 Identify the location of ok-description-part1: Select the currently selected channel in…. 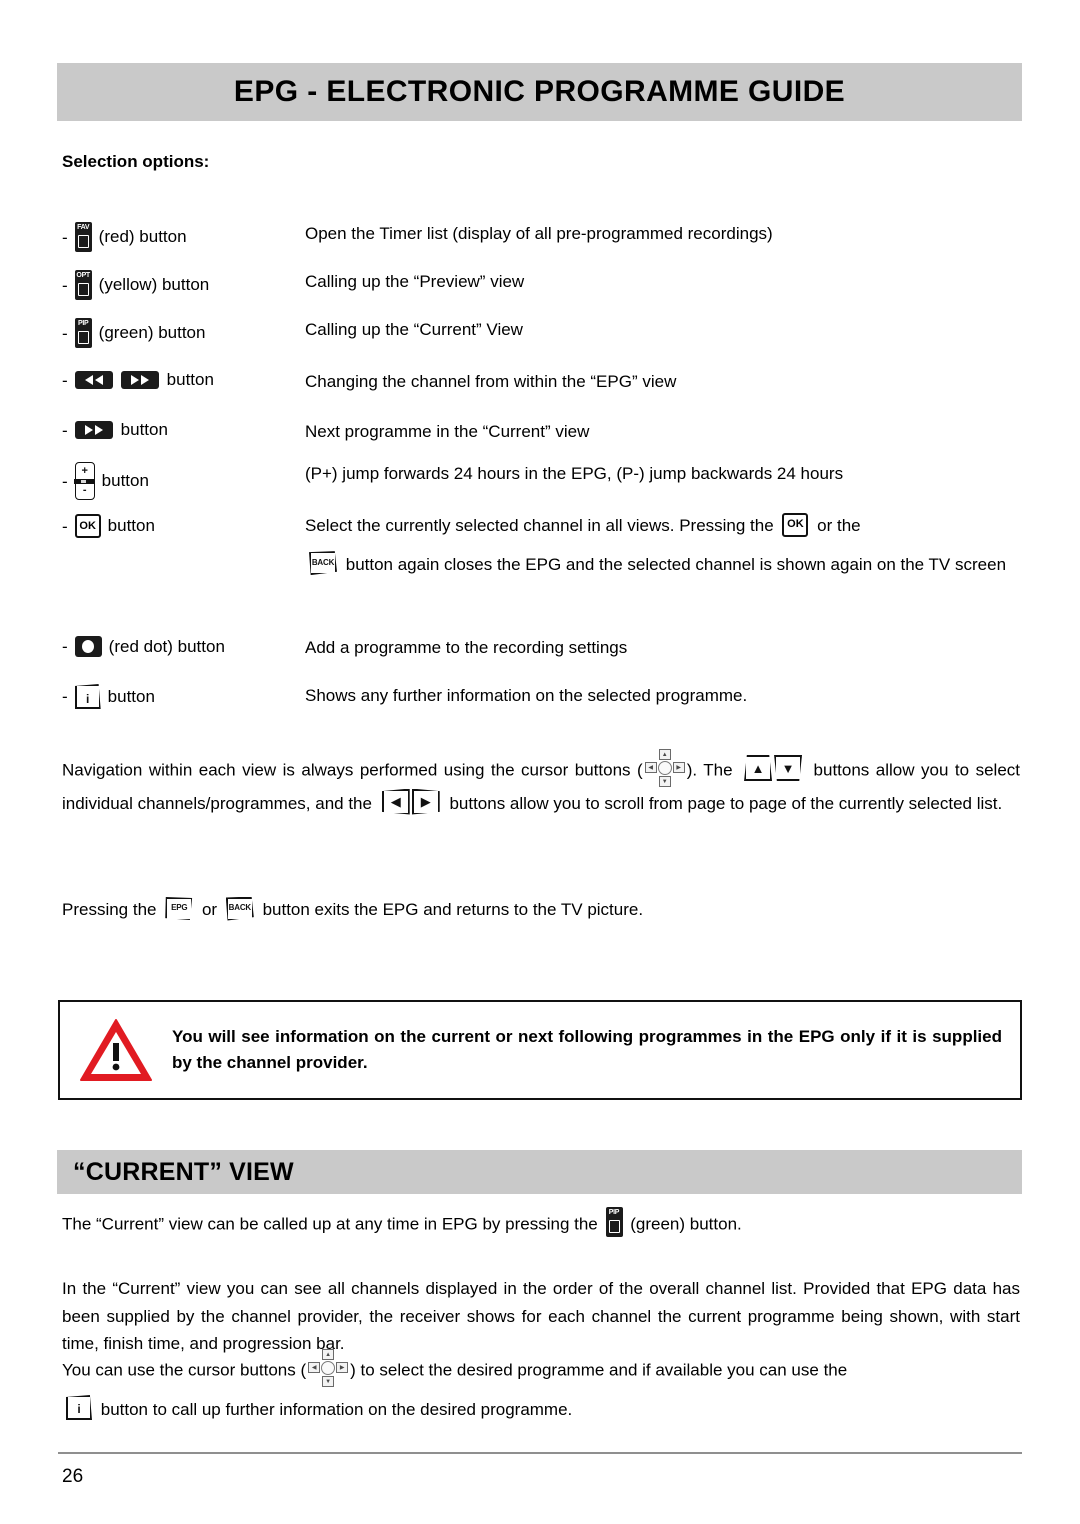
(539, 525).